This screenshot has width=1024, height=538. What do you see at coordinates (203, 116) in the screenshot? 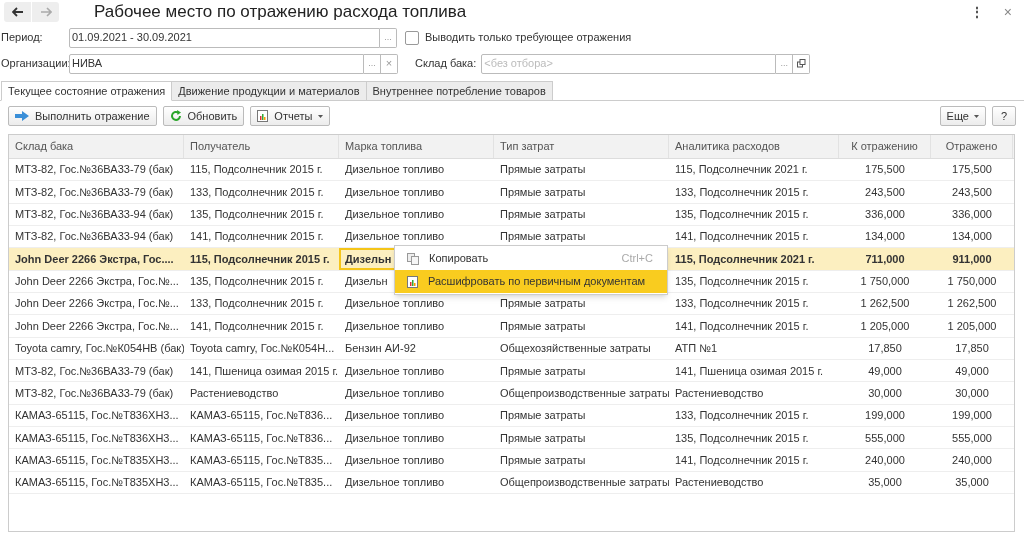
I see `refresh-button: Обновить` at bounding box center [203, 116].